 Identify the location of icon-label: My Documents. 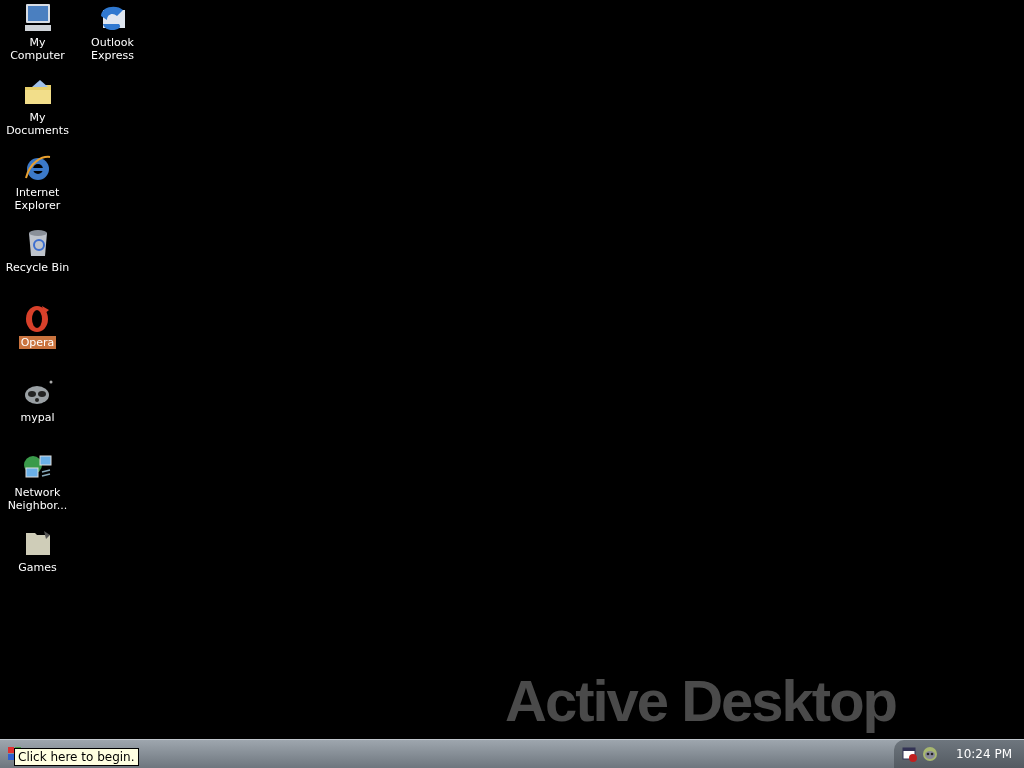
(37, 124).